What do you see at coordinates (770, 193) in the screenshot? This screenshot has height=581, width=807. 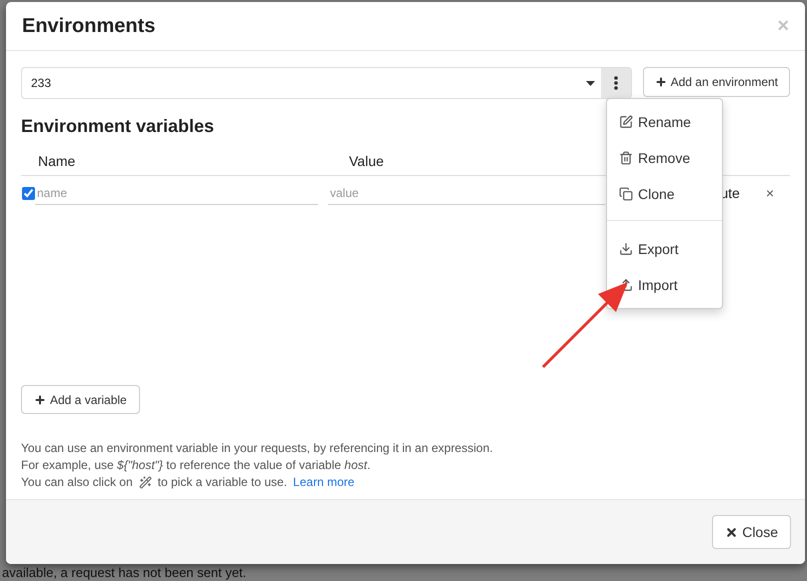 I see `remove-button: ×` at bounding box center [770, 193].